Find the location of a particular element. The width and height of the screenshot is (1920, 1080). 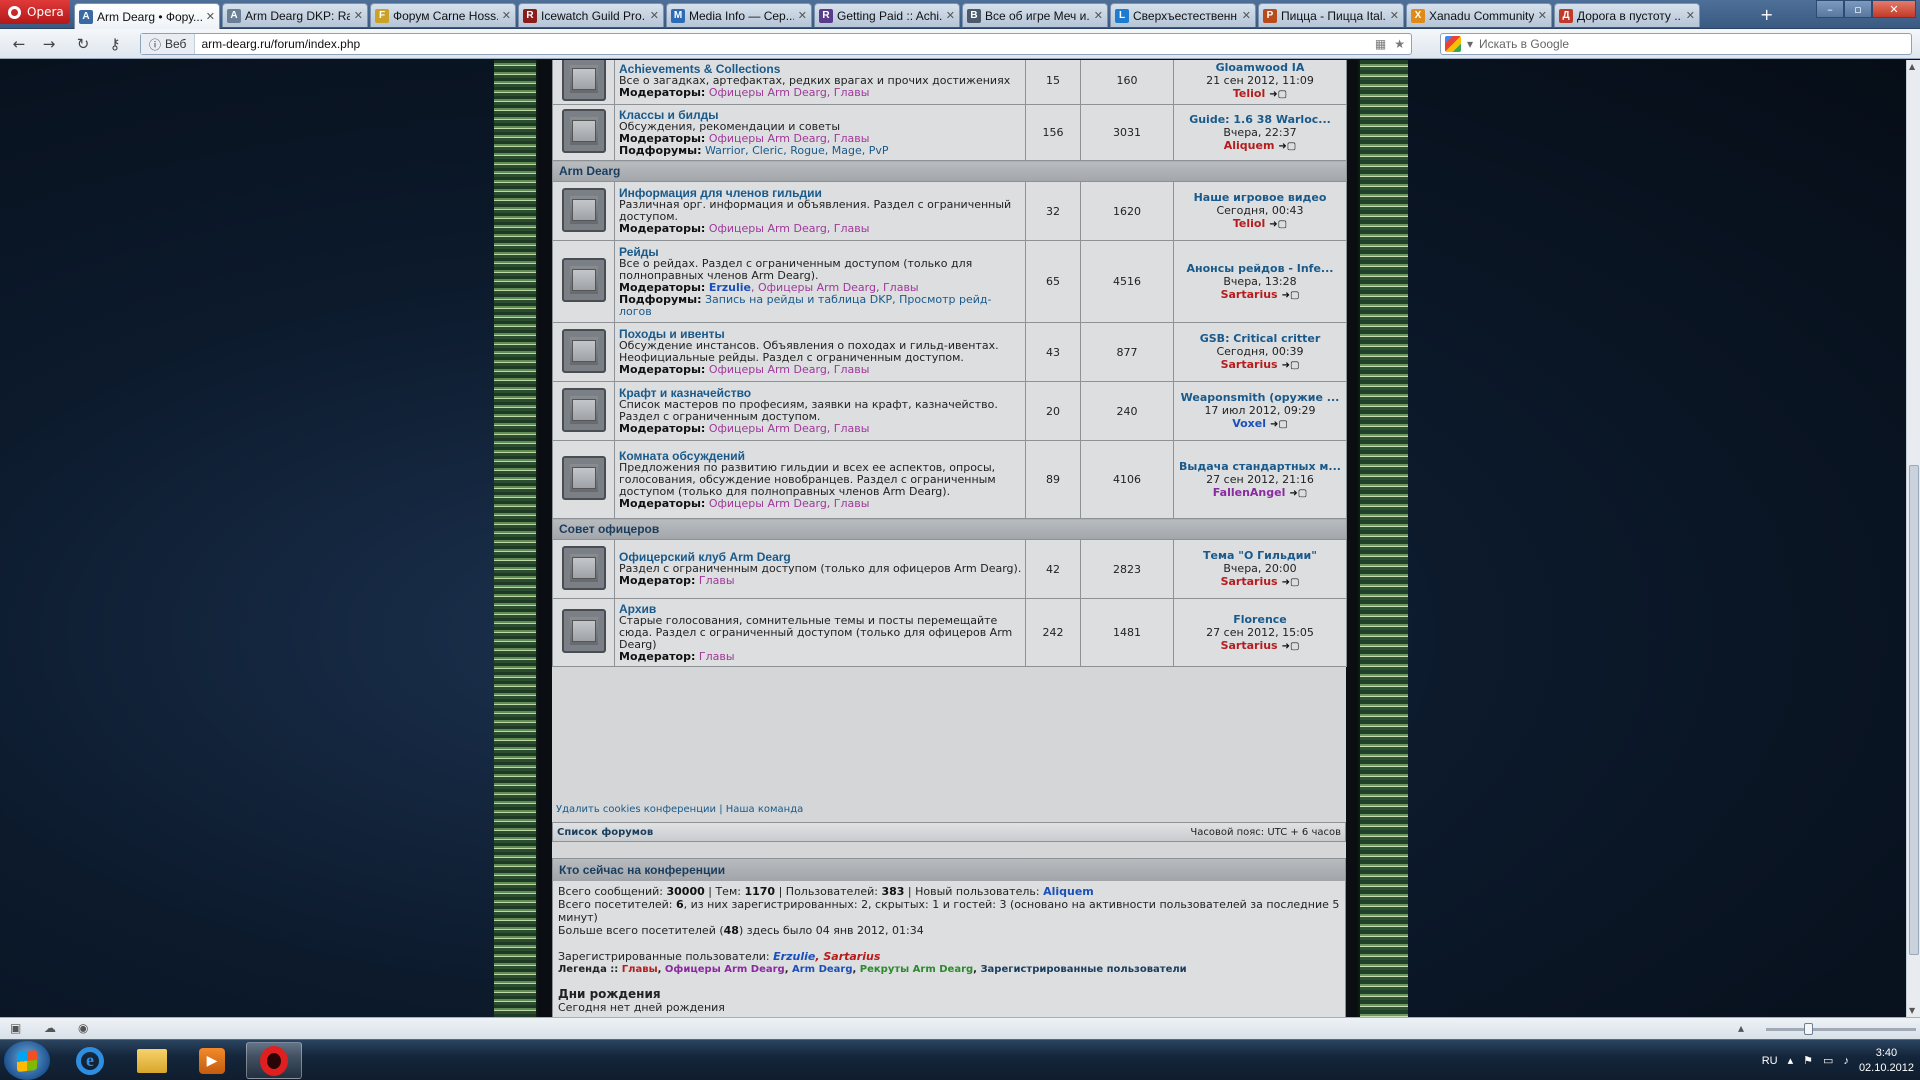

google-icon is located at coordinates (1453, 44).